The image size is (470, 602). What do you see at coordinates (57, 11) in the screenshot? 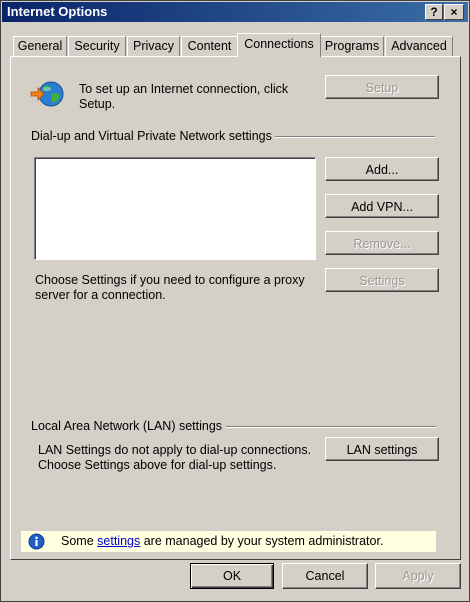
I see `window-title: Internet Options` at bounding box center [57, 11].